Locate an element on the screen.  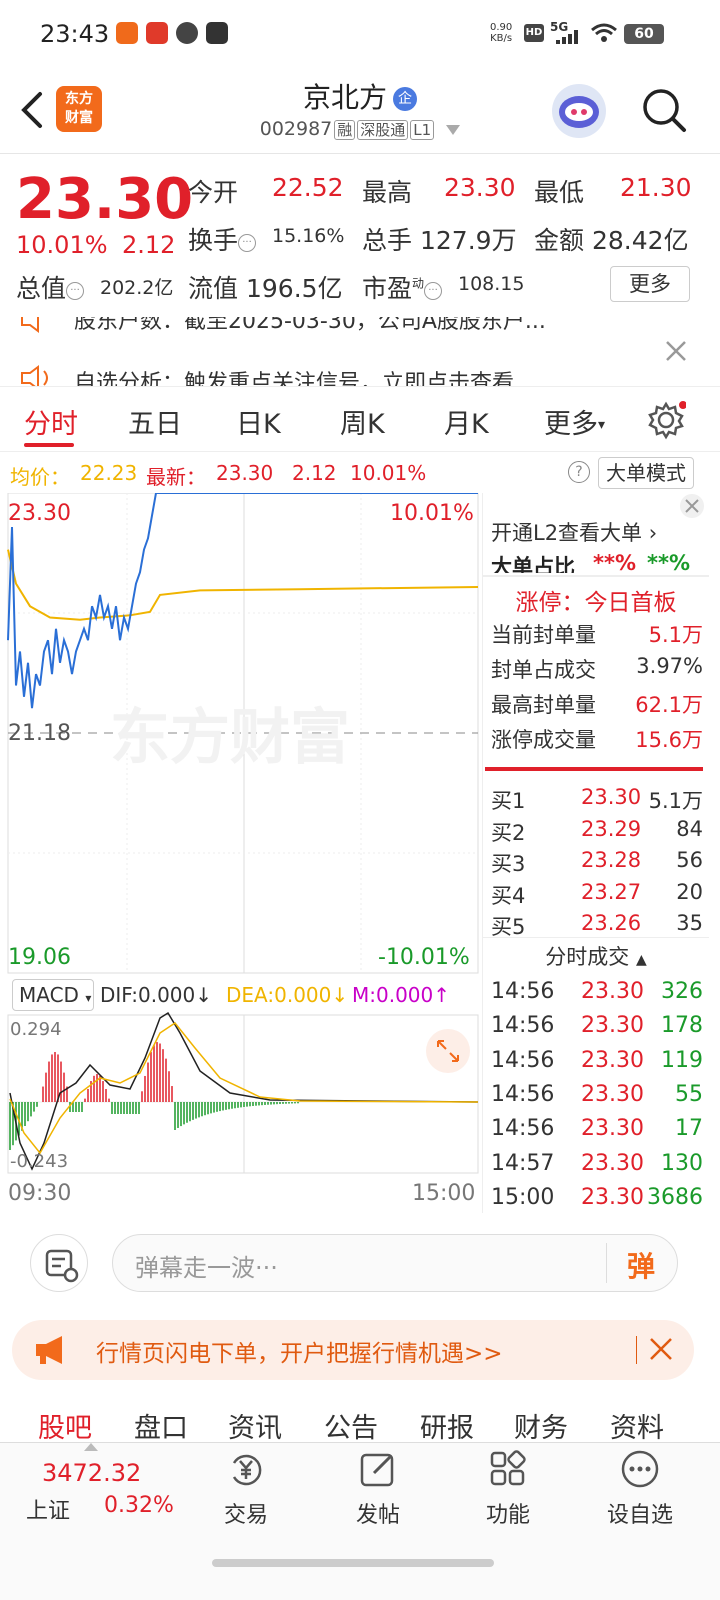
trade-volume: 55 is located at coordinates (689, 1094).